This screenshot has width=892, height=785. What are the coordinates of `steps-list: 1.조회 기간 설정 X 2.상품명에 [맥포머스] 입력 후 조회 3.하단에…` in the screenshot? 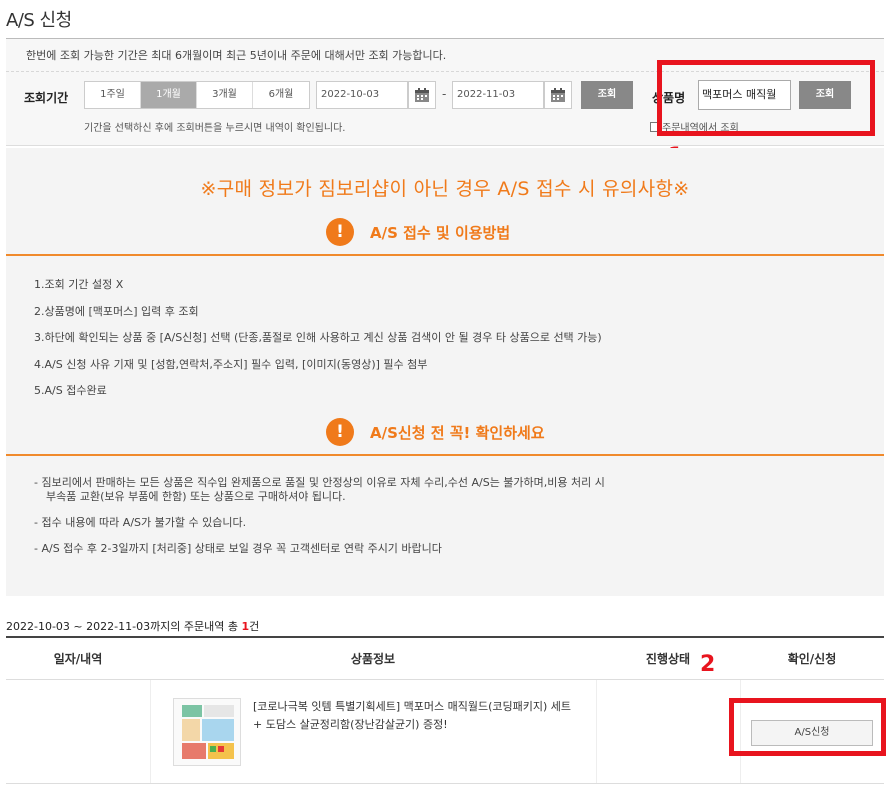 It's located at (318, 342).